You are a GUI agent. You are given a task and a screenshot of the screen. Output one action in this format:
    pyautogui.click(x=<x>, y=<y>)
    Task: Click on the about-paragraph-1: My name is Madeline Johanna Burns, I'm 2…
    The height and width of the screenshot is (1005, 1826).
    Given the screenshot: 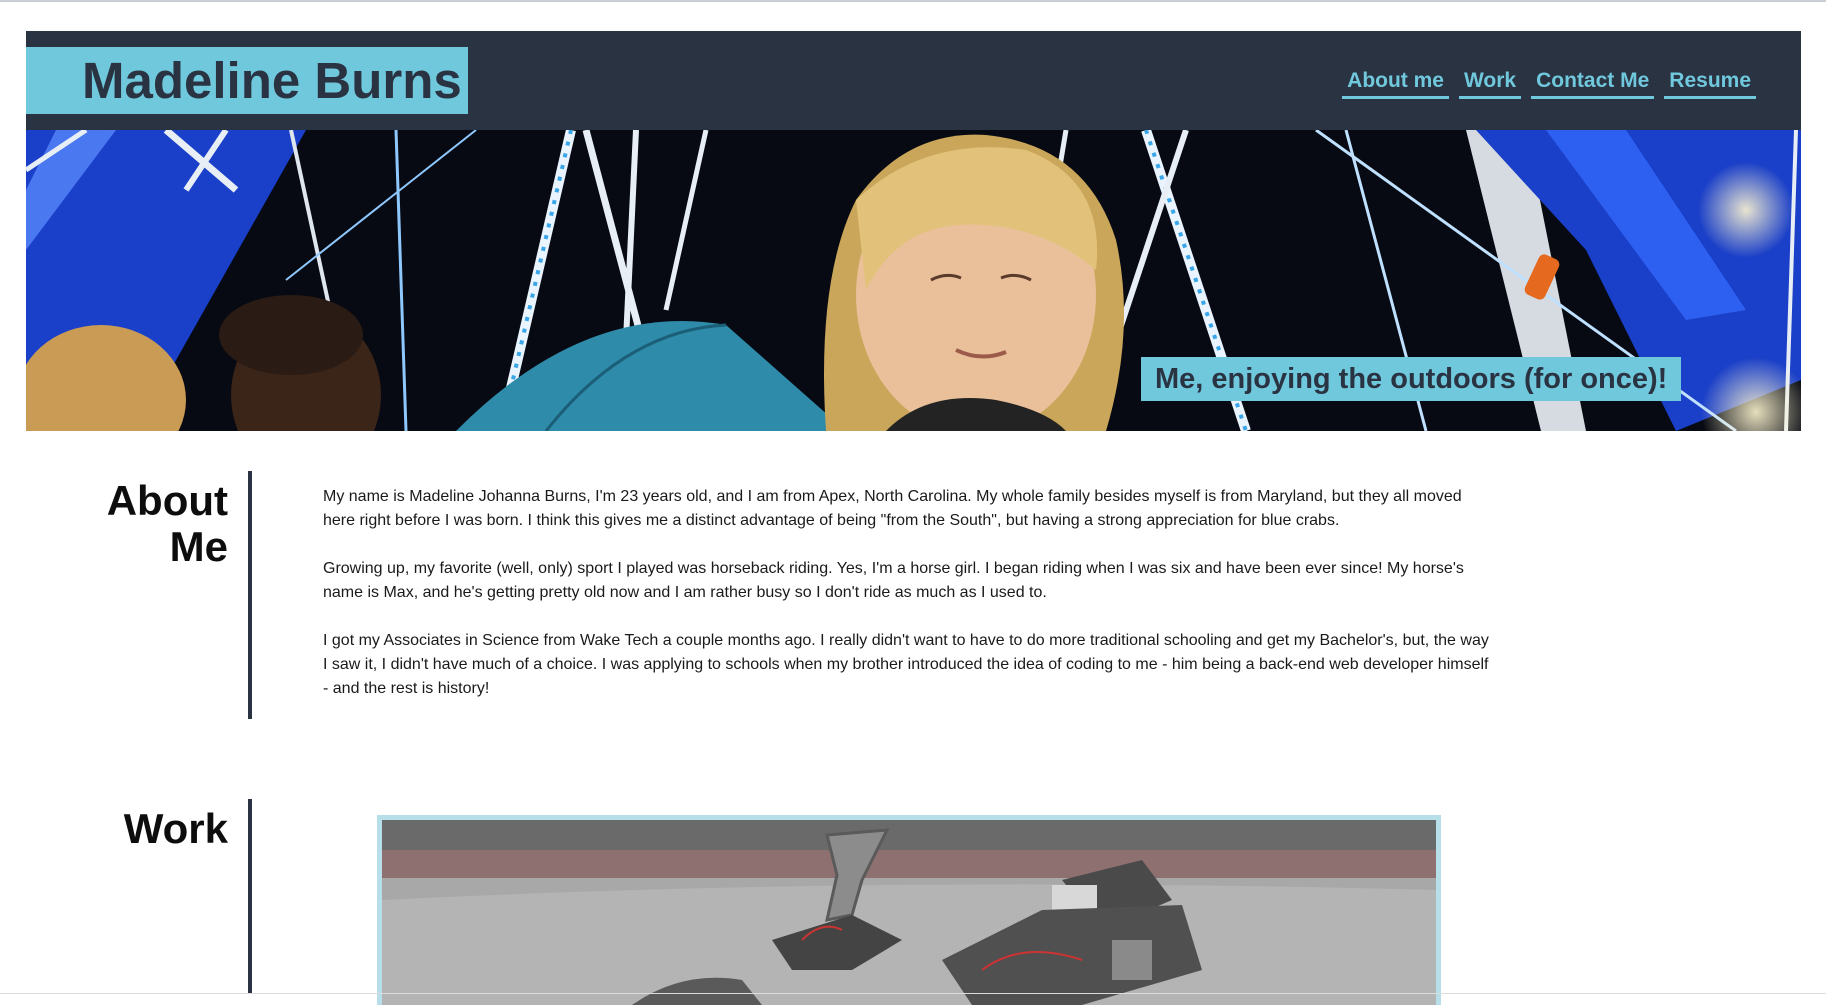 What is the action you would take?
    pyautogui.click(x=892, y=508)
    